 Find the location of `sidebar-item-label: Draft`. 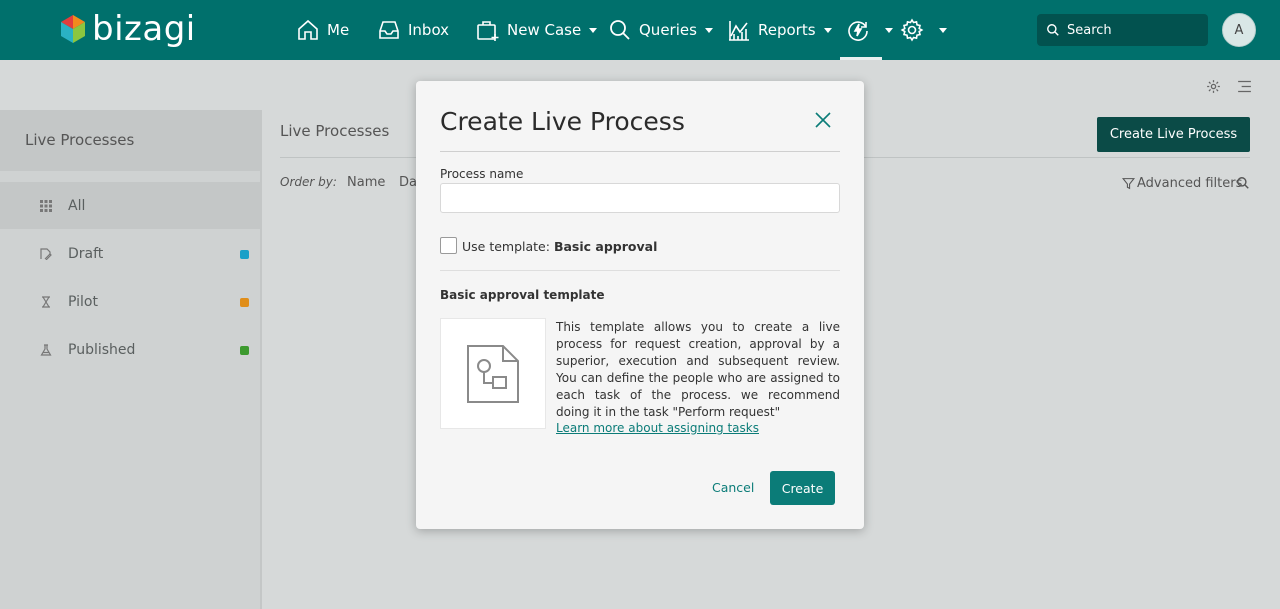

sidebar-item-label: Draft is located at coordinates (86, 253).